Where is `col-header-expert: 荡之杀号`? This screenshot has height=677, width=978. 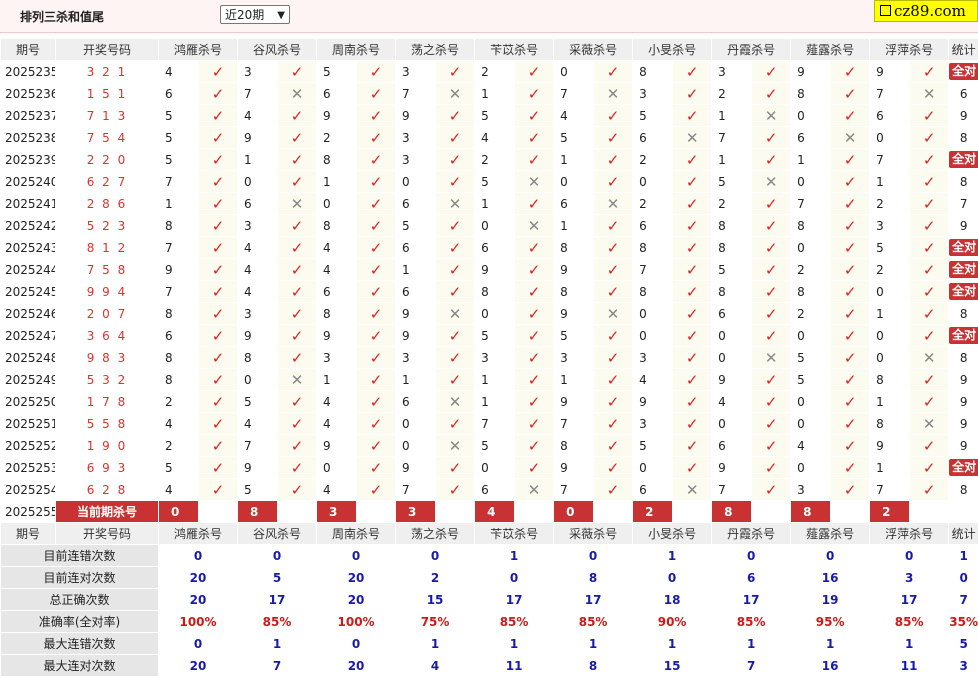 col-header-expert: 荡之杀号 is located at coordinates (435, 50).